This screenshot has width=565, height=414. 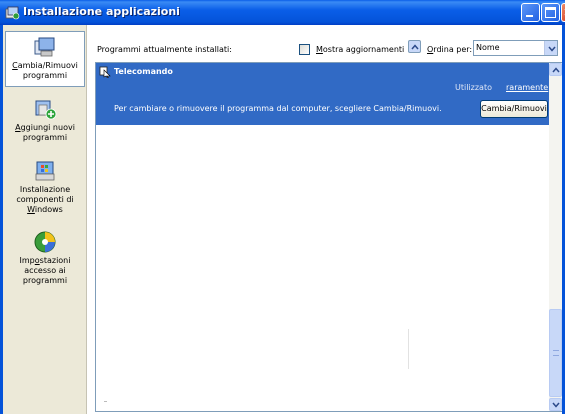 I want to click on maximize-icon, so click(x=550, y=12).